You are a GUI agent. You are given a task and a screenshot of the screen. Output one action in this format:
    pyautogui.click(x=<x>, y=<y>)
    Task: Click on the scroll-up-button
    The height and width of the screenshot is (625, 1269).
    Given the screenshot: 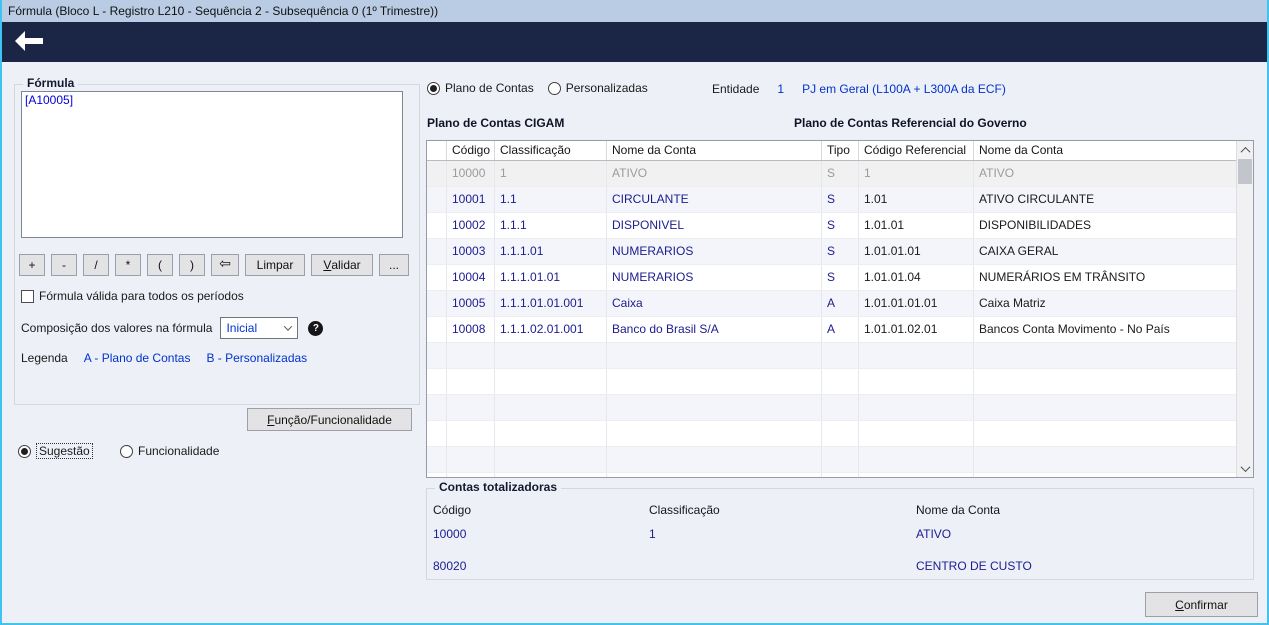 What is the action you would take?
    pyautogui.click(x=1245, y=150)
    